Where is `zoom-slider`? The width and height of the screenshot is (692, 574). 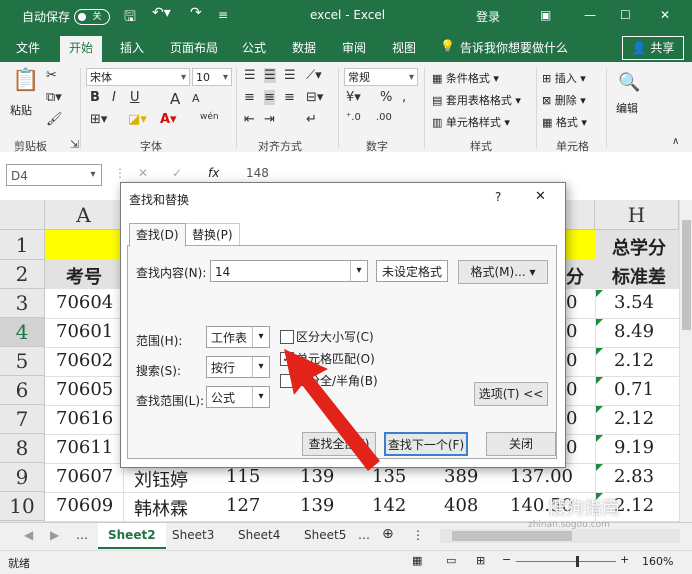
zoom-slider is located at coordinates (566, 561).